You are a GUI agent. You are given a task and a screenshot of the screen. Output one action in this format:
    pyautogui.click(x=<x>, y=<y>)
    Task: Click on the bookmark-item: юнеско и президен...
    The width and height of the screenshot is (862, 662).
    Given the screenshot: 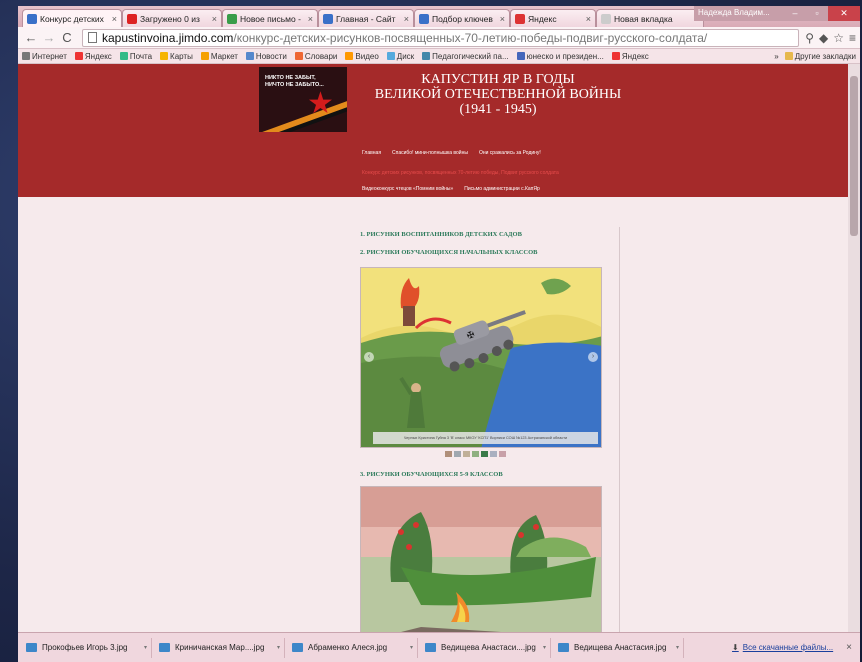 What is the action you would take?
    pyautogui.click(x=560, y=56)
    